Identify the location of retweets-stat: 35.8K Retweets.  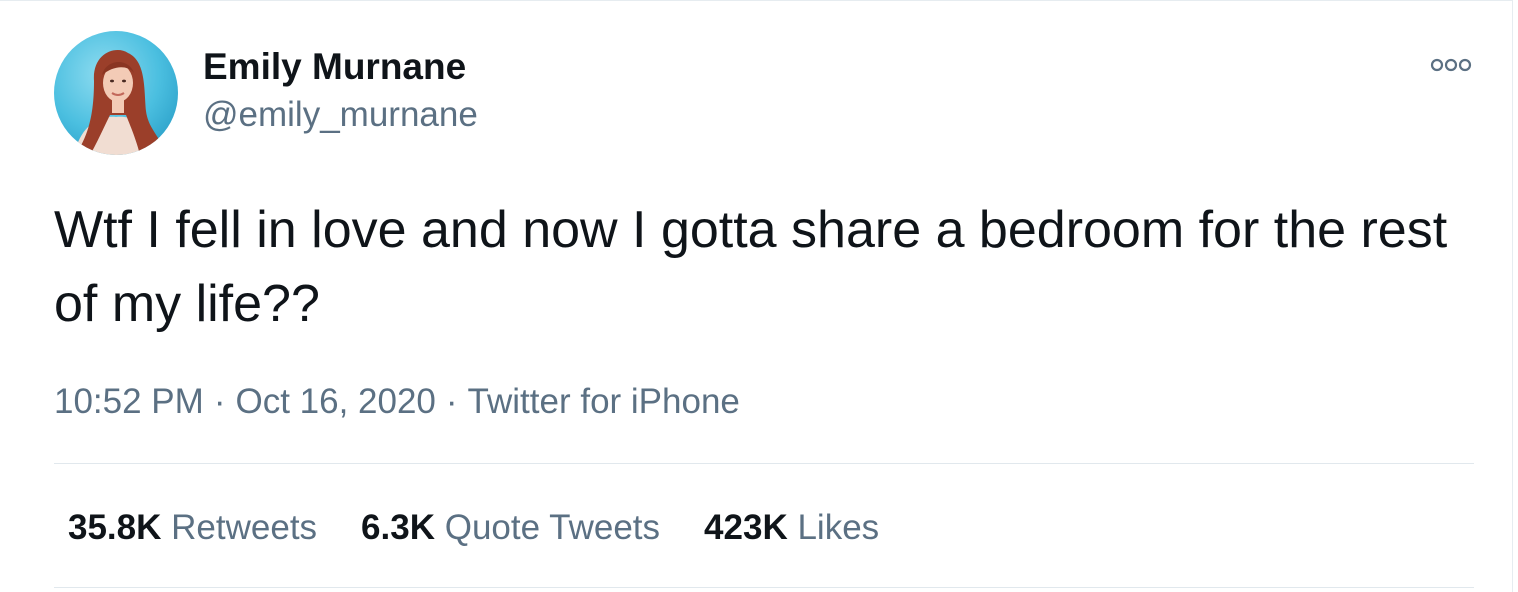
(192, 528).